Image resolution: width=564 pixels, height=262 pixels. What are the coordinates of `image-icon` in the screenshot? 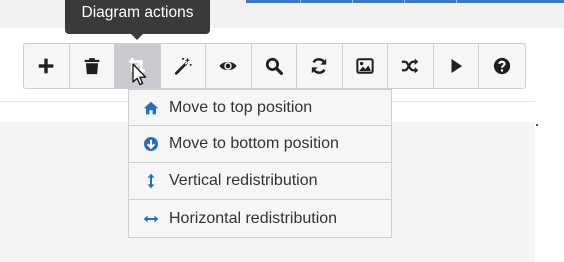 It's located at (365, 66).